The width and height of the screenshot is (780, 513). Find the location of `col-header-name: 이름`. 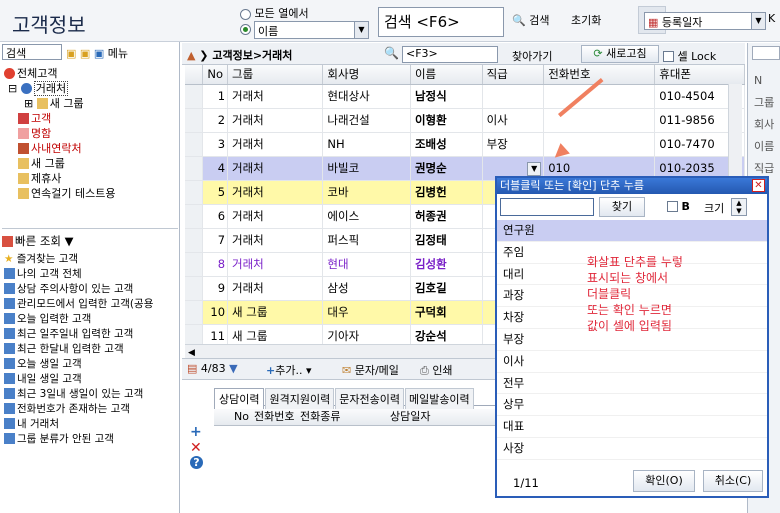

col-header-name: 이름 is located at coordinates (446, 75).